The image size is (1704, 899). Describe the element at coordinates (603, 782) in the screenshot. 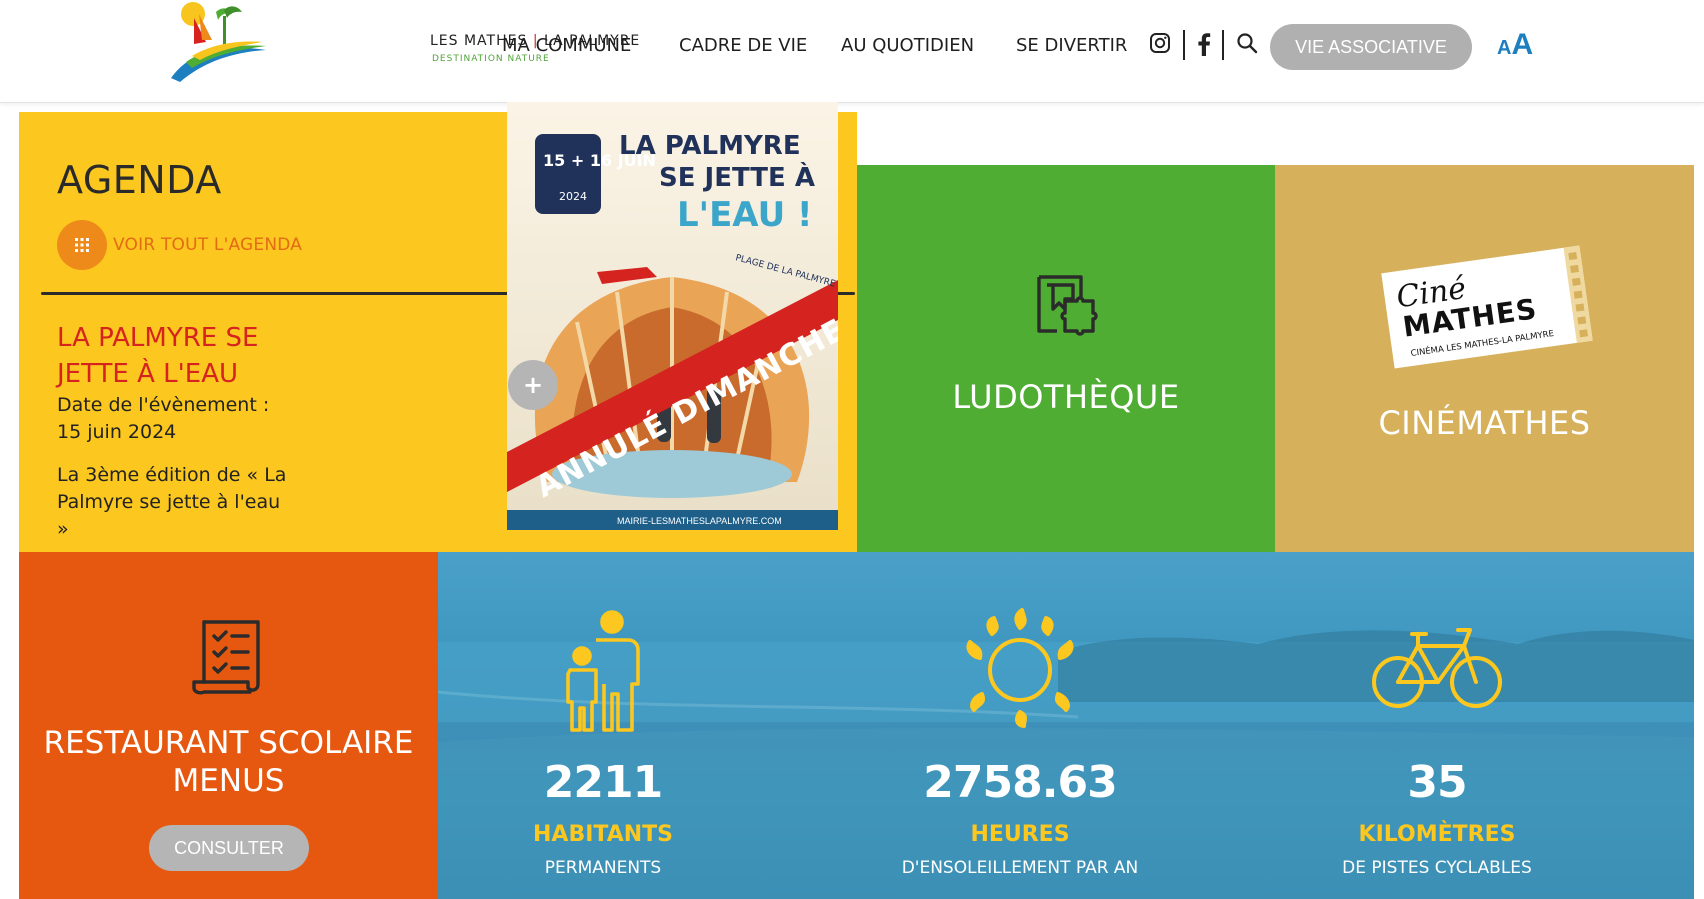

I see `stat-value: 2211` at that location.